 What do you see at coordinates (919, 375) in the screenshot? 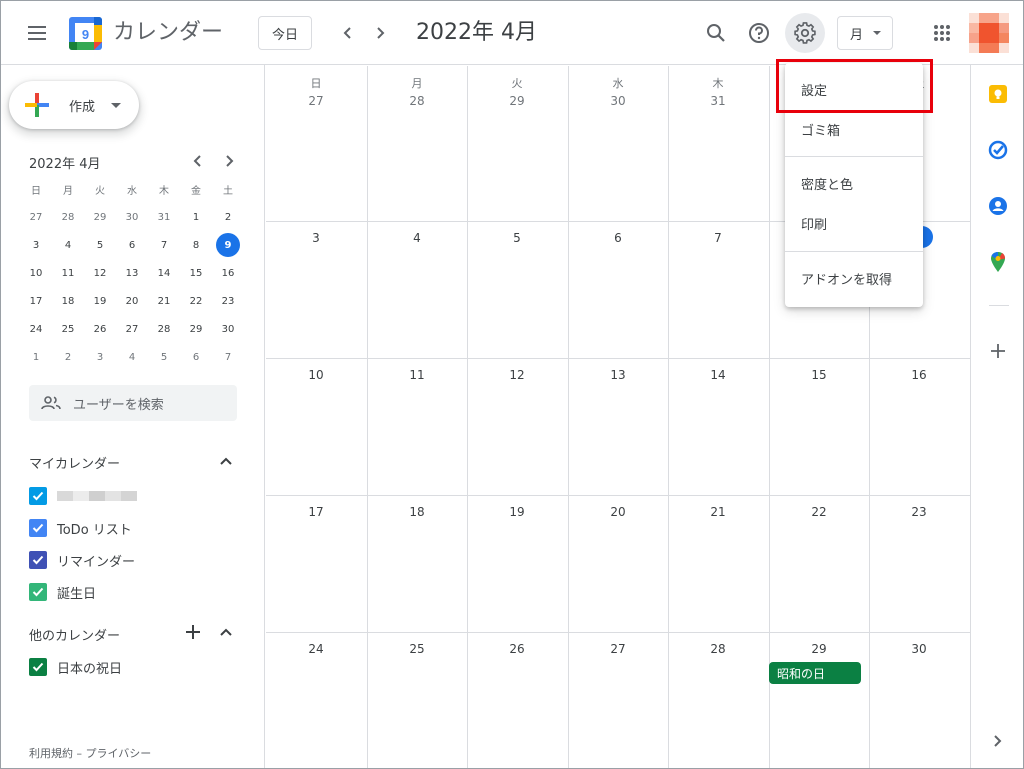
I see `day-number: 16` at bounding box center [919, 375].